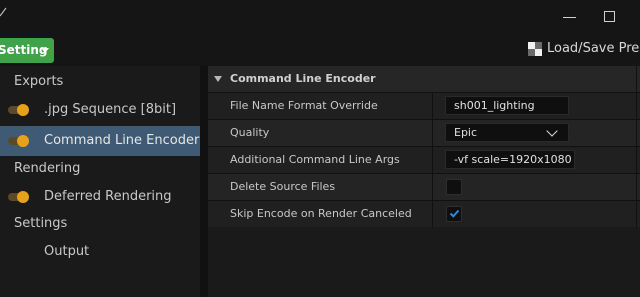 Image resolution: width=640 pixels, height=297 pixels. I want to click on minimize-icon, so click(570, 17).